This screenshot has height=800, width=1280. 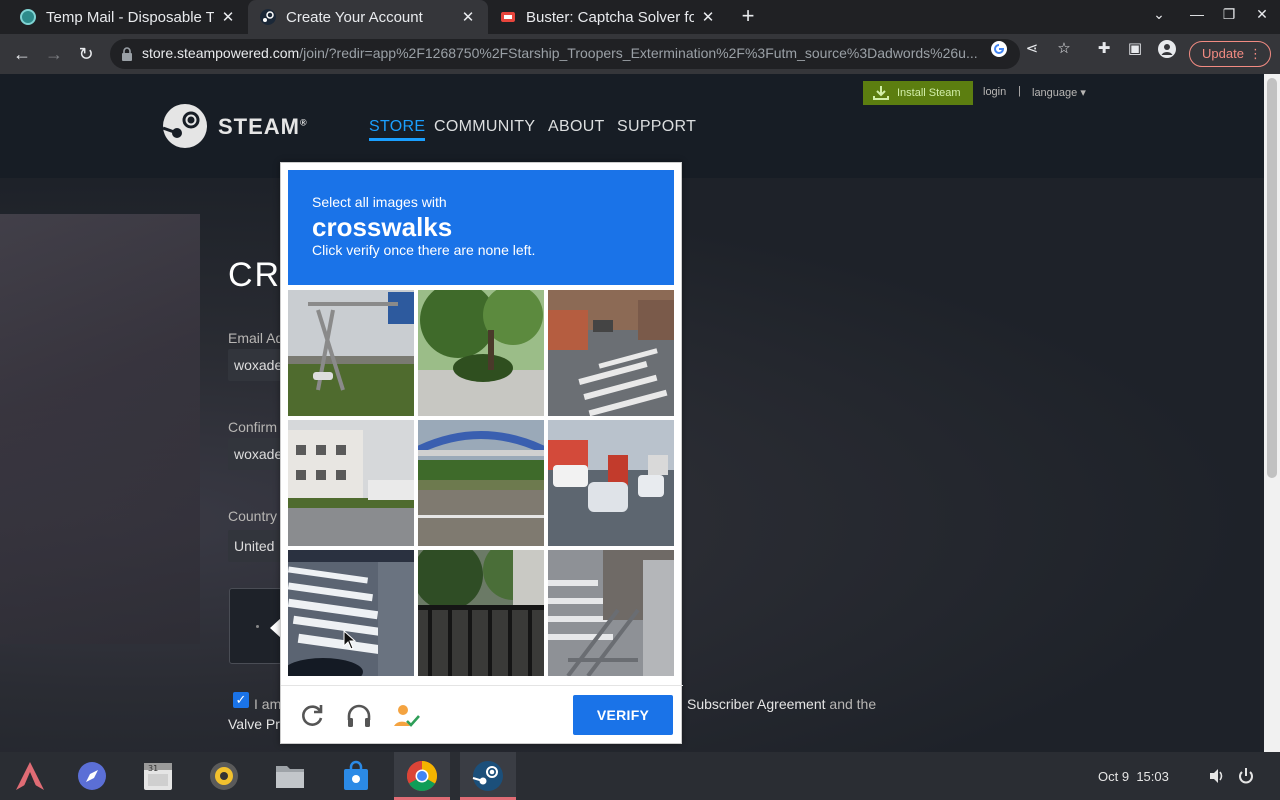 What do you see at coordinates (611, 353) in the screenshot?
I see `tile-street-crosswalk` at bounding box center [611, 353].